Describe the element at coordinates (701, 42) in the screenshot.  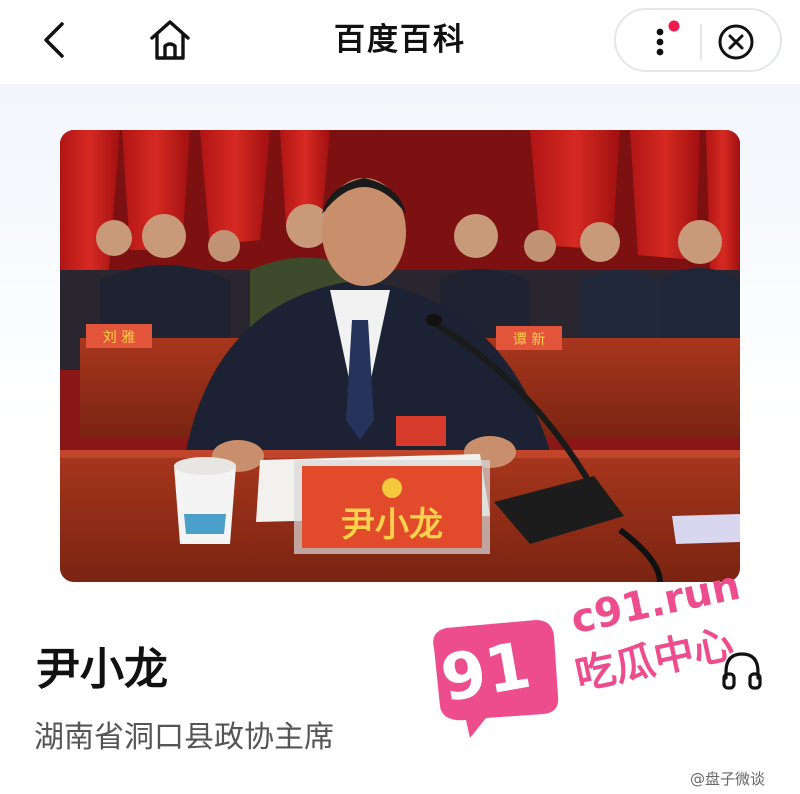
I see `capsule-divider` at that location.